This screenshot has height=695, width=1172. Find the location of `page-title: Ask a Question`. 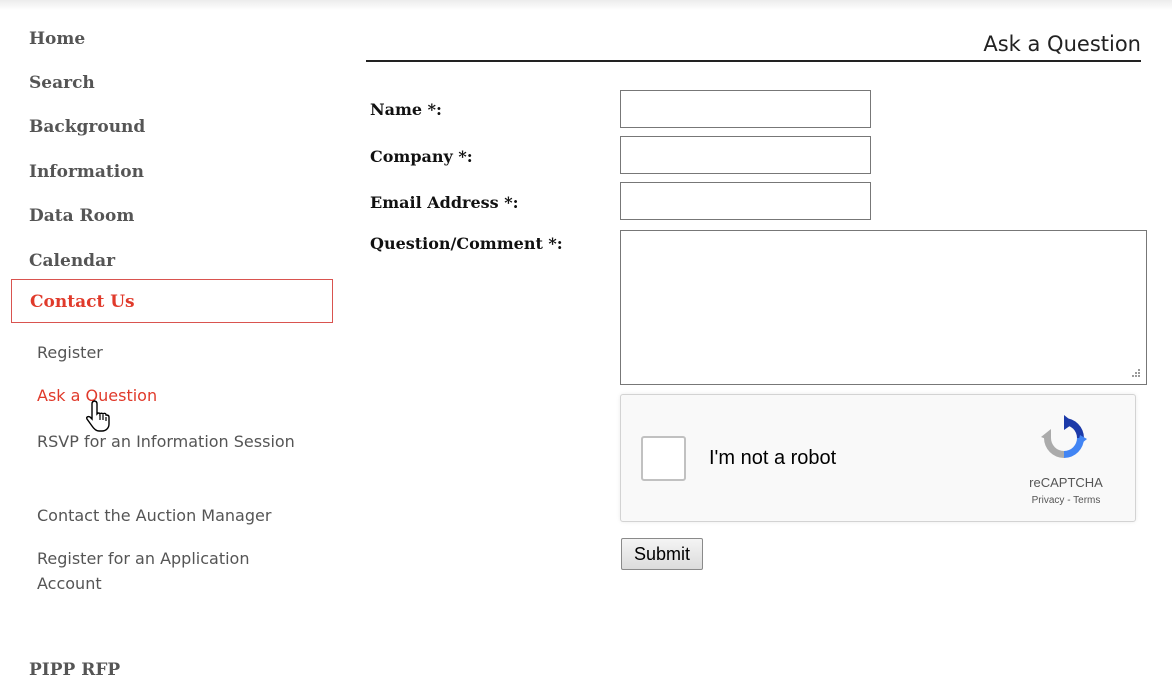

page-title: Ask a Question is located at coordinates (1062, 44).